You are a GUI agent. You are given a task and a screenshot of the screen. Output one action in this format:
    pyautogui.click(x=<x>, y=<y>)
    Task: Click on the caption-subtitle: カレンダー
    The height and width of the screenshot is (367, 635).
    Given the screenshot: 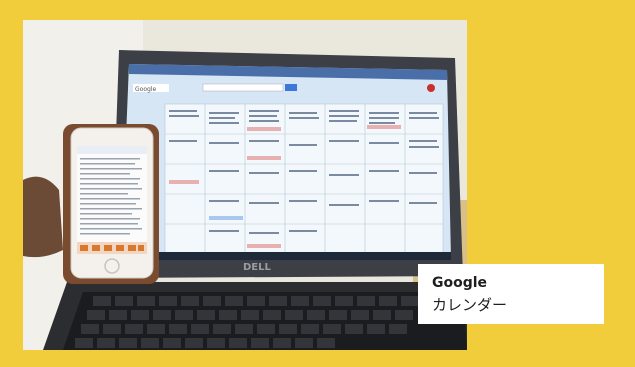 What is the action you would take?
    pyautogui.click(x=470, y=305)
    